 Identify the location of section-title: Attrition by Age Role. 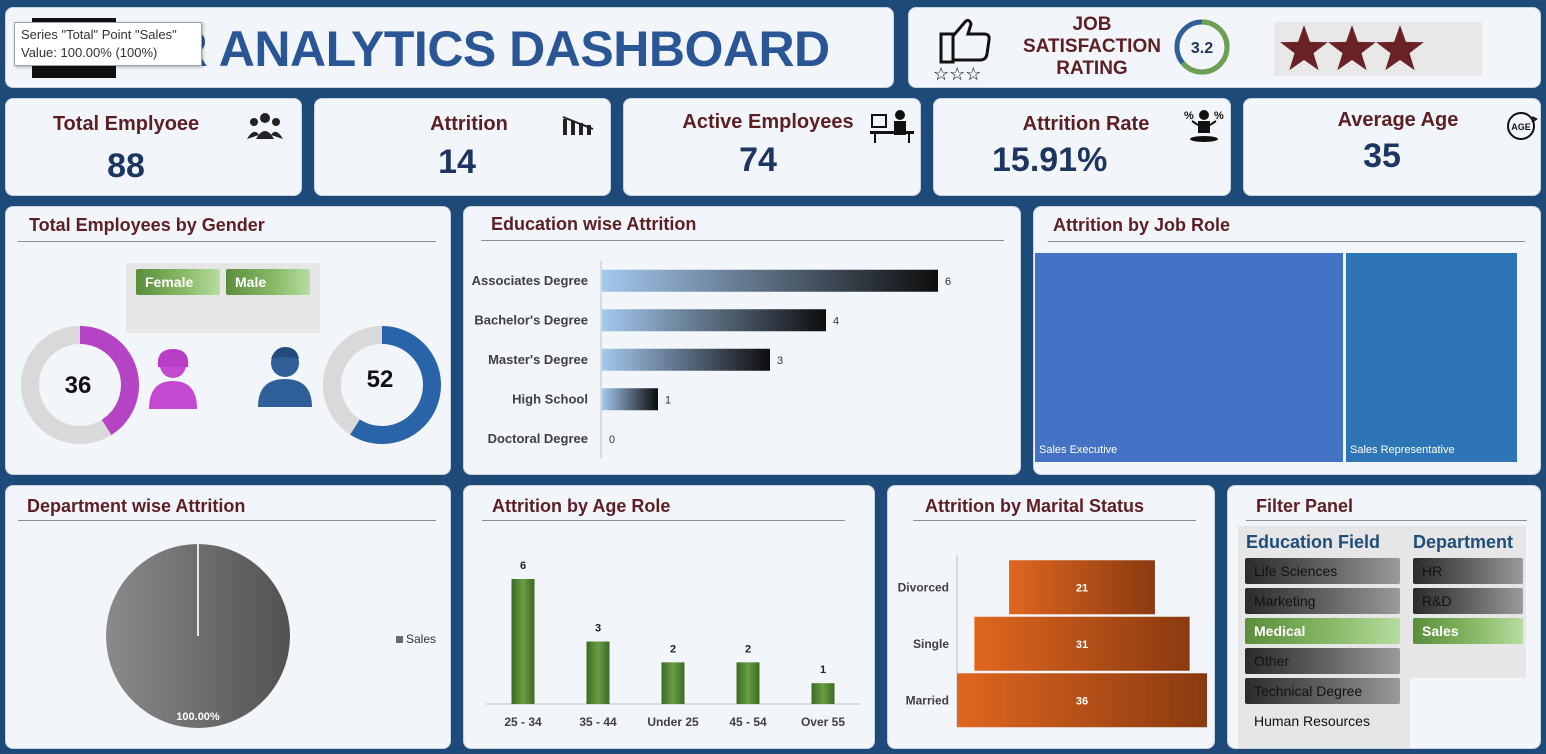
(581, 506).